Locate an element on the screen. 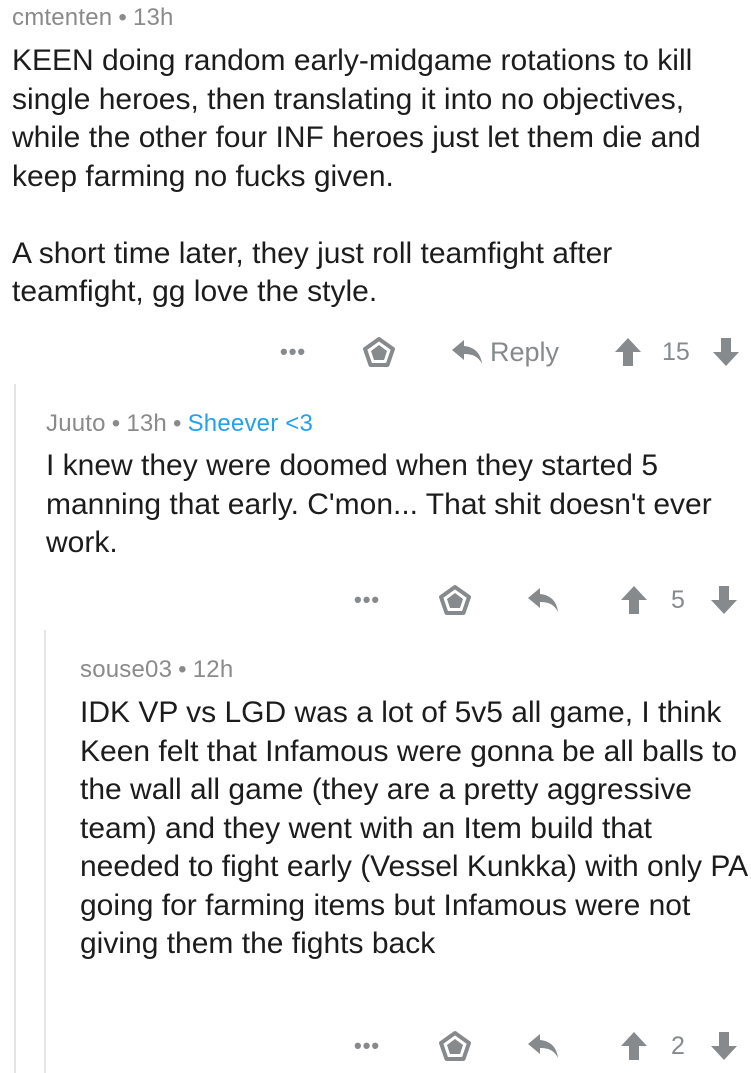 The width and height of the screenshot is (751, 1073). username: cmtenten is located at coordinates (62, 17).